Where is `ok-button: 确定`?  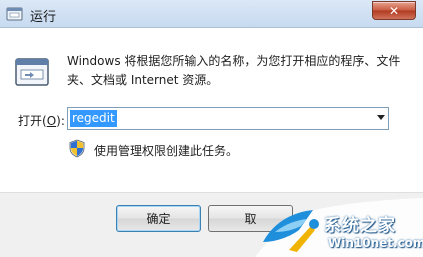 ok-button: 确定 is located at coordinates (158, 218).